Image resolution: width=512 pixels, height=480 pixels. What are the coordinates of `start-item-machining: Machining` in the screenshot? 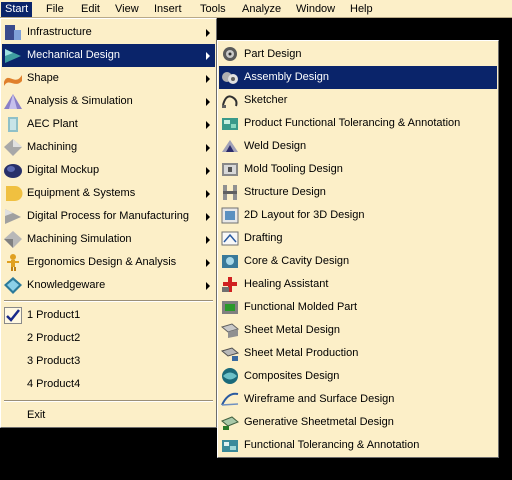 It's located at (108, 147).